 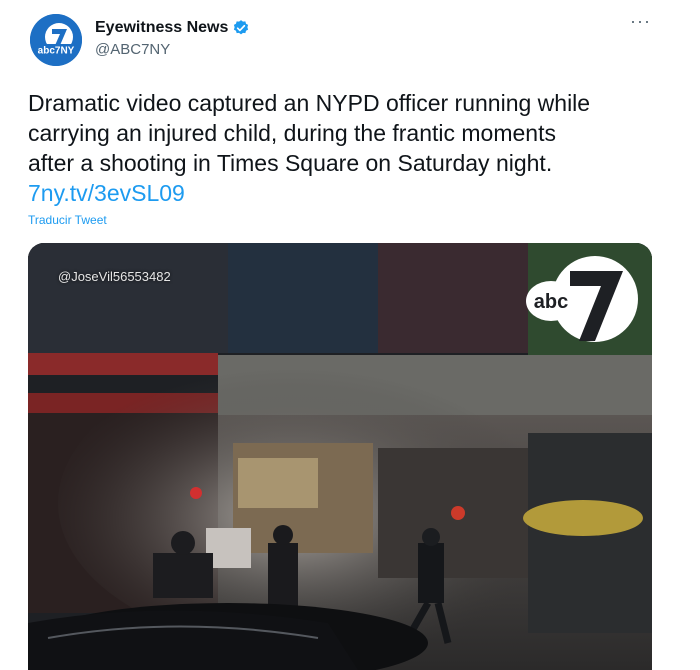 I want to click on abc7-logo-icon: abc, so click(x=582, y=299).